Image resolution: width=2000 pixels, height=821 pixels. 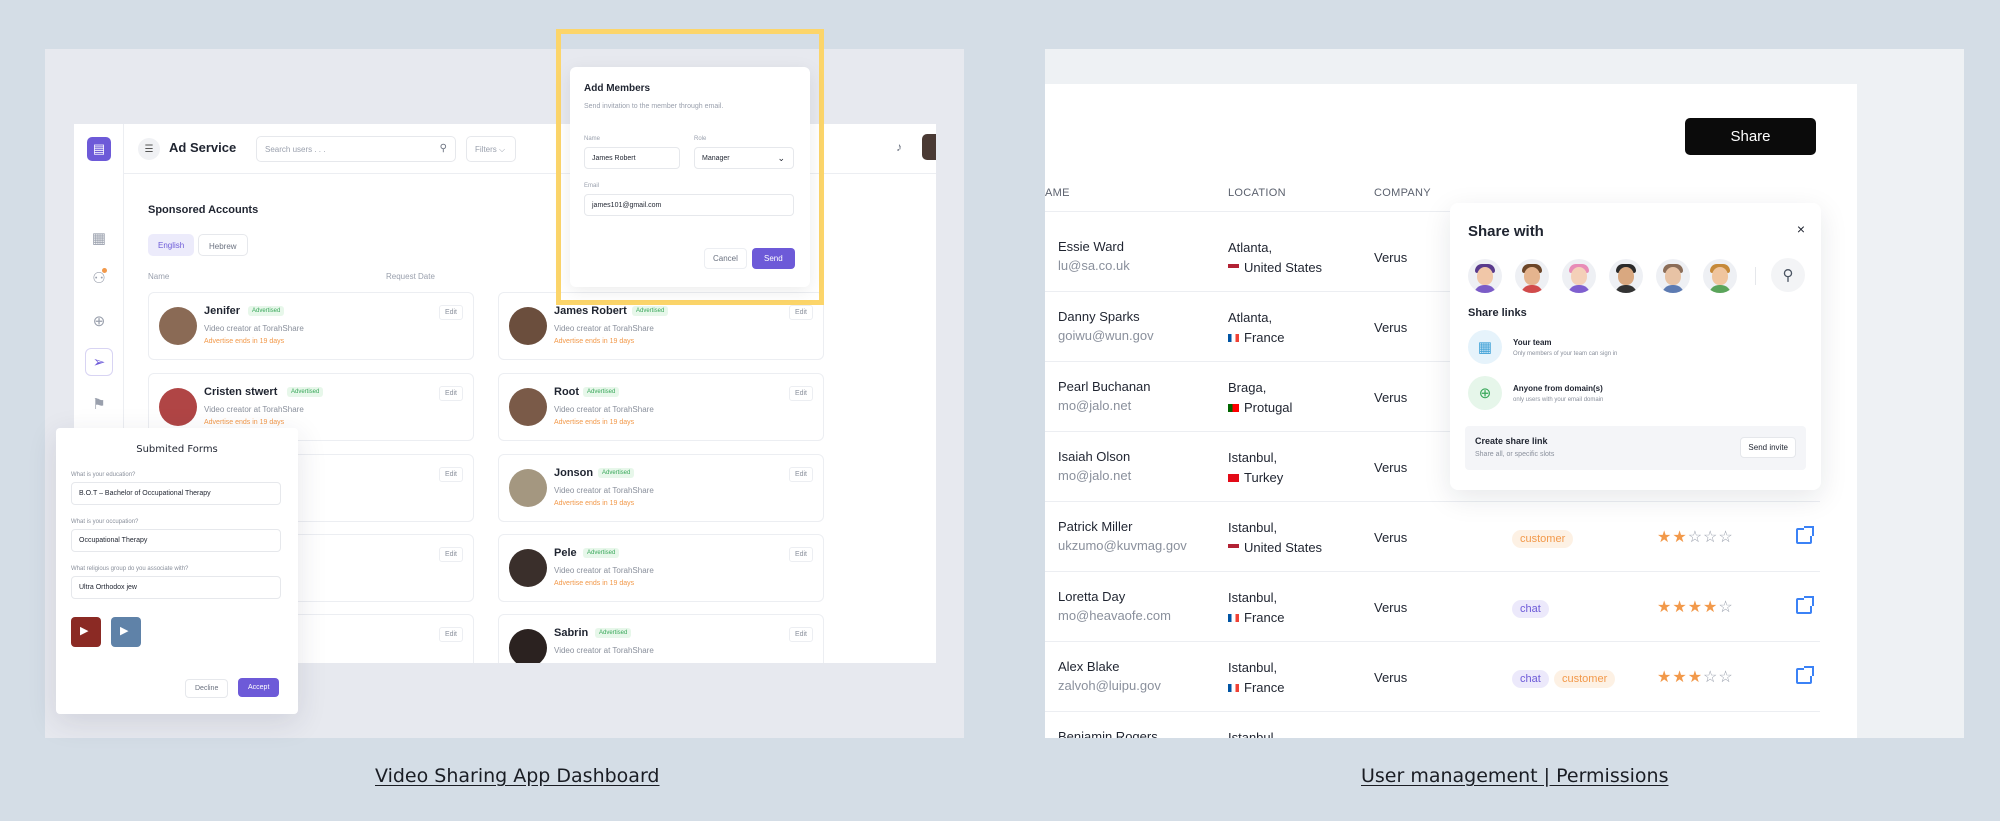 What do you see at coordinates (99, 404) in the screenshot?
I see `flag-icon: ⚑` at bounding box center [99, 404].